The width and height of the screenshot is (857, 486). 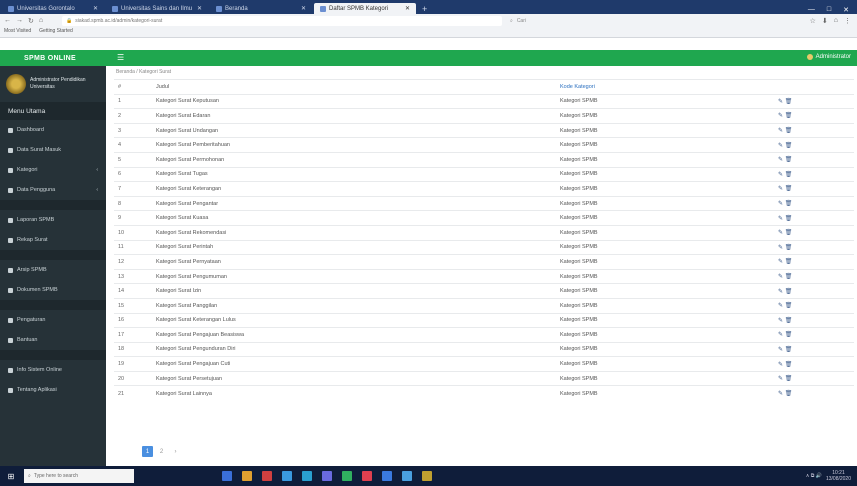 What do you see at coordinates (354, 101) in the screenshot?
I see `row-title: Kategori Surat Keputusan` at bounding box center [354, 101].